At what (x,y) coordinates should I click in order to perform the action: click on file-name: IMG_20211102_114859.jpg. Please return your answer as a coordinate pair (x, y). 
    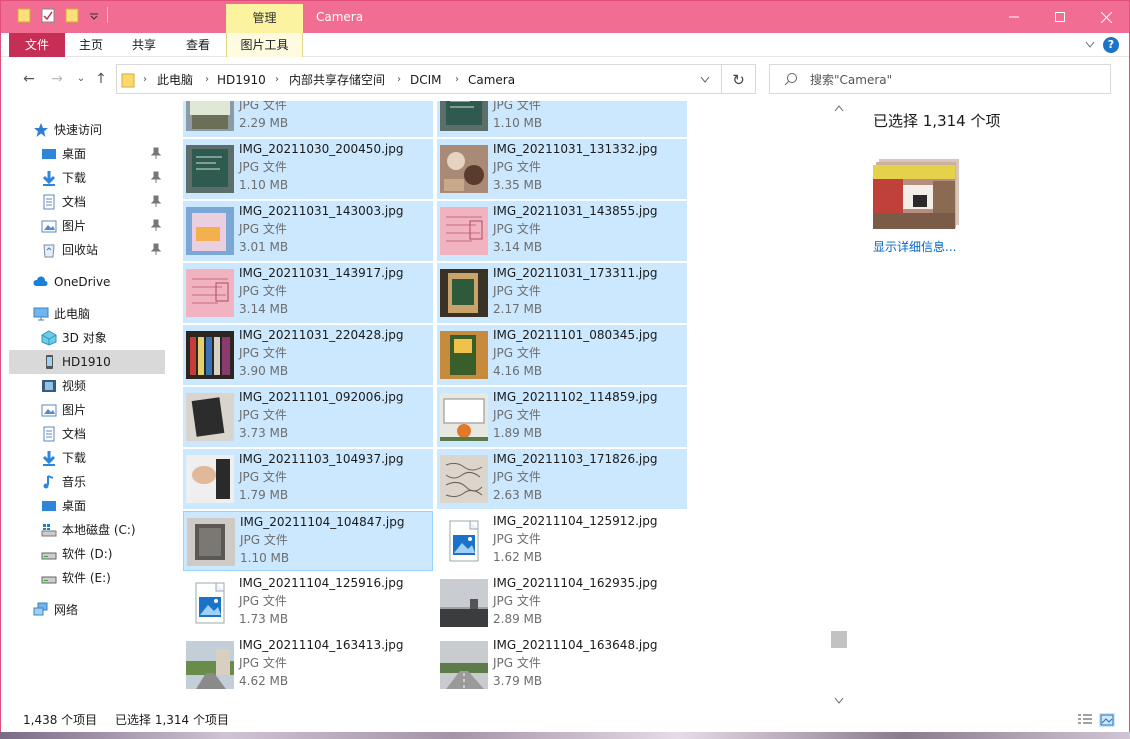
    Looking at the image, I should click on (575, 397).